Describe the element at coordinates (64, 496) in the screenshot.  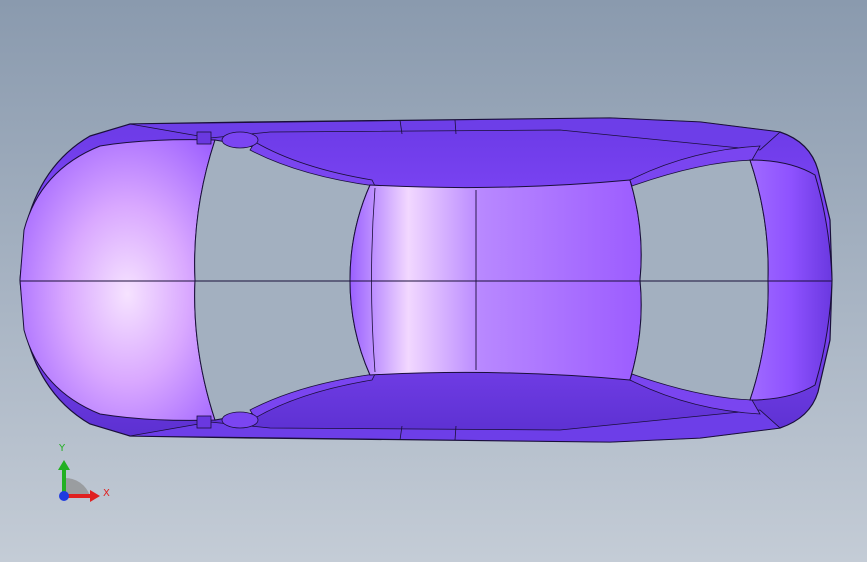
I see `z-axis-dot` at that location.